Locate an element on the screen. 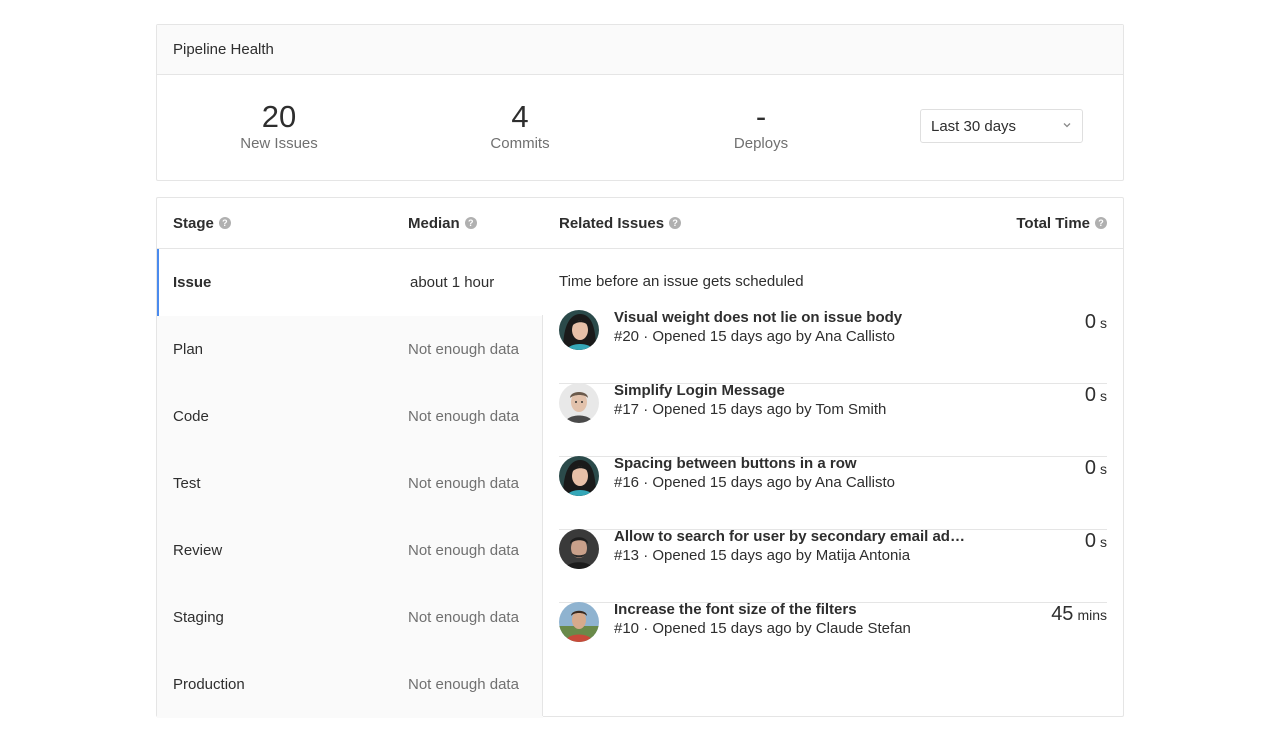 The image size is (1280, 749). header-total-time: Total Time ? is located at coordinates (1061, 223).